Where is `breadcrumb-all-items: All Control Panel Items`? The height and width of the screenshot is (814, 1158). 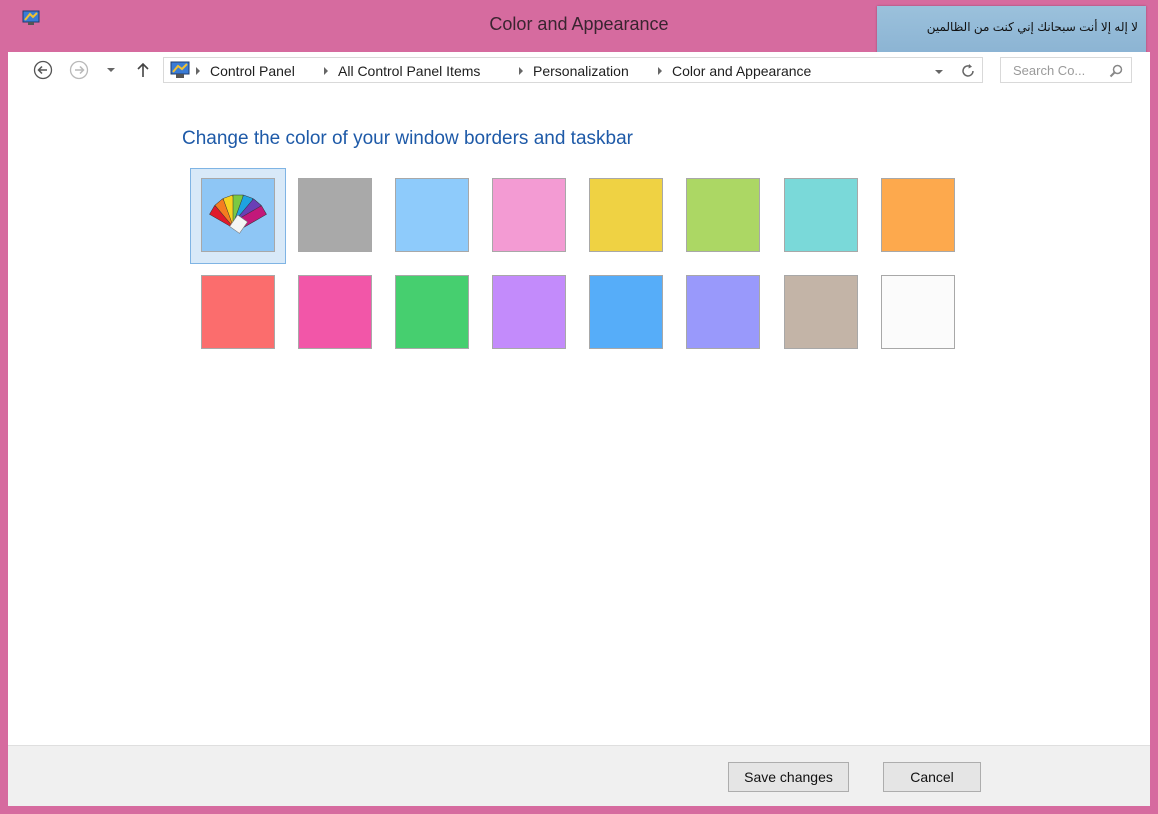 breadcrumb-all-items: All Control Panel Items is located at coordinates (409, 71).